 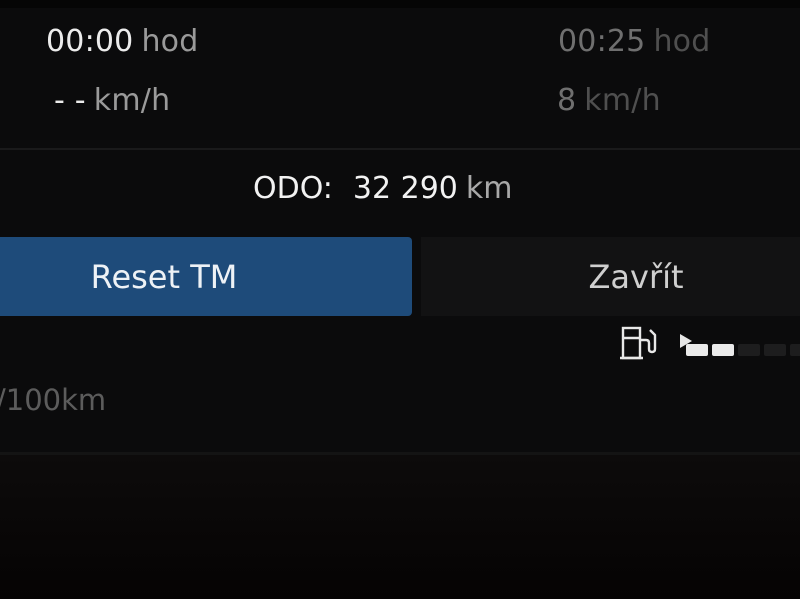 I want to click on trip-time-right-unit: hod, so click(x=682, y=41).